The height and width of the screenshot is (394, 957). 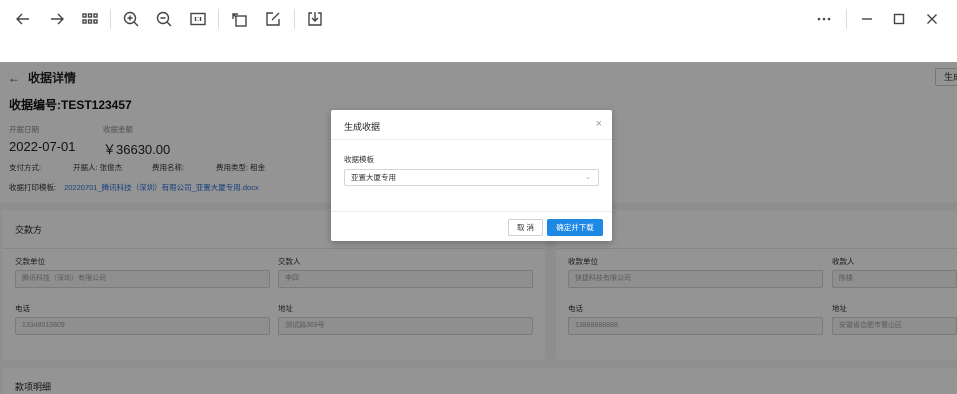 What do you see at coordinates (239, 19) in the screenshot?
I see `rotate-icon` at bounding box center [239, 19].